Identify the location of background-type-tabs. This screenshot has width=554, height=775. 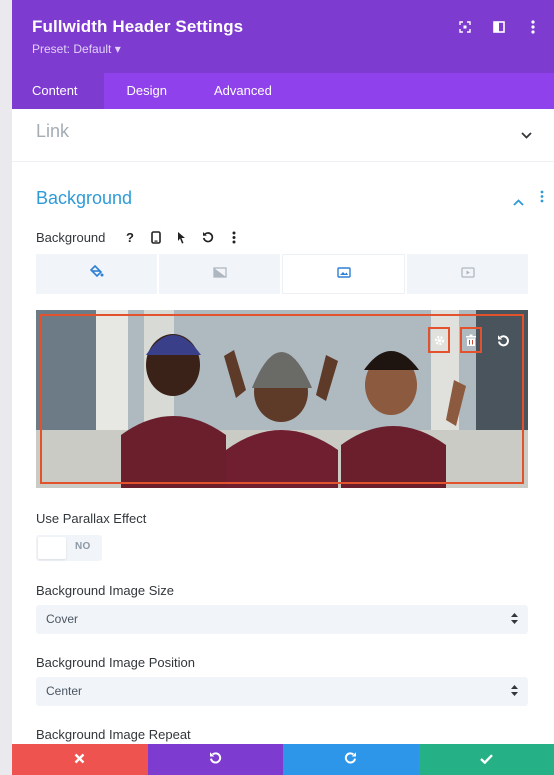
(282, 274).